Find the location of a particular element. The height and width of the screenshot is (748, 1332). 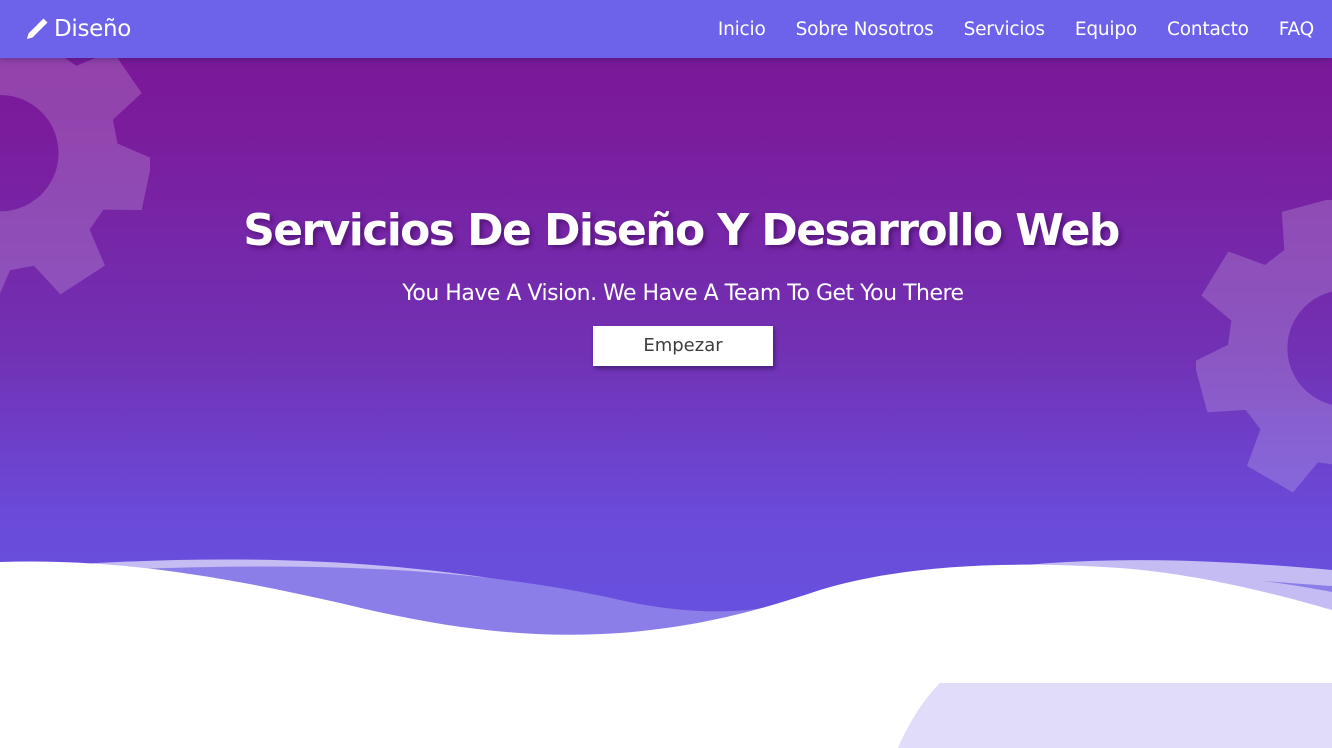

brand-name: Diseño is located at coordinates (93, 29).